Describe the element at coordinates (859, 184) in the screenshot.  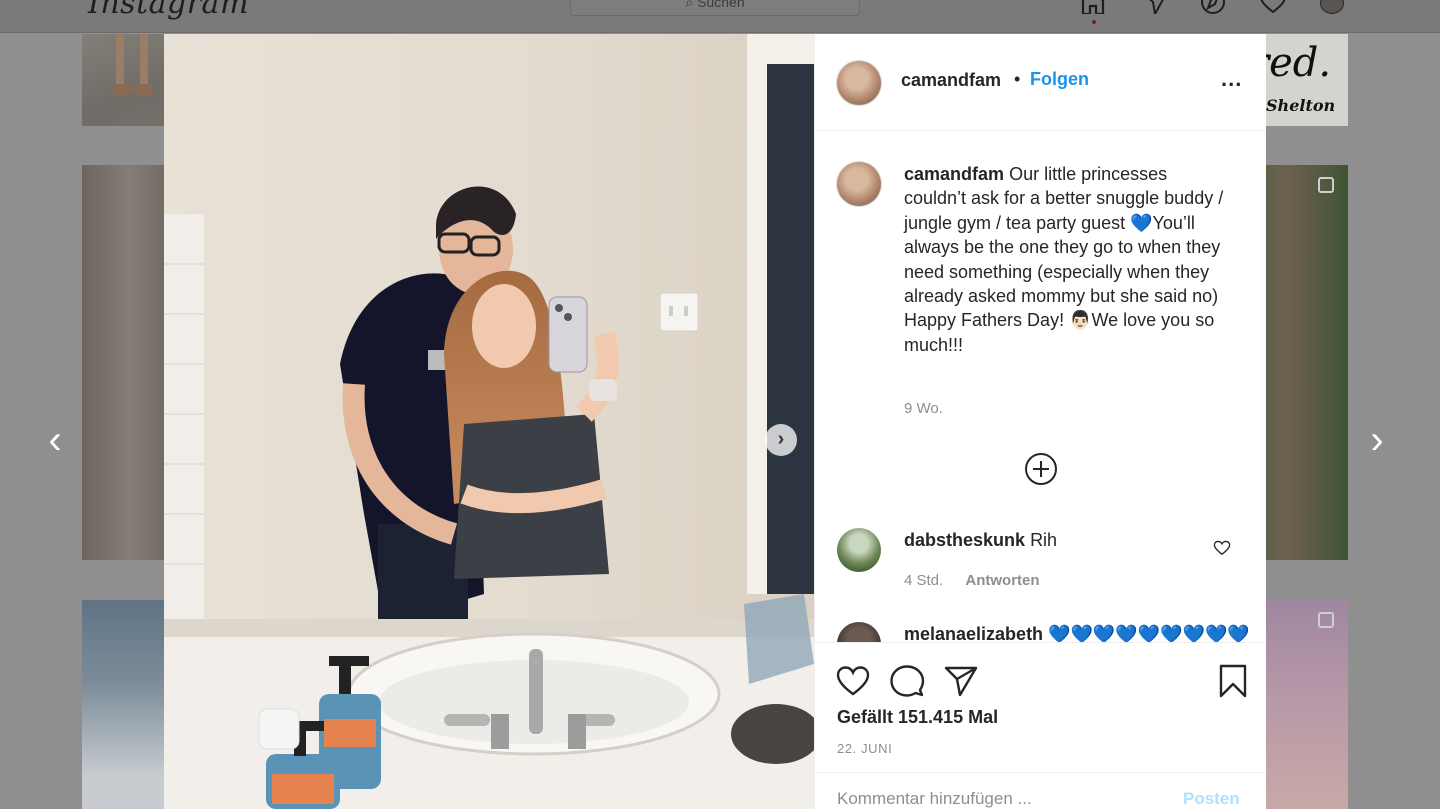
I see `caption-author-avatar` at that location.